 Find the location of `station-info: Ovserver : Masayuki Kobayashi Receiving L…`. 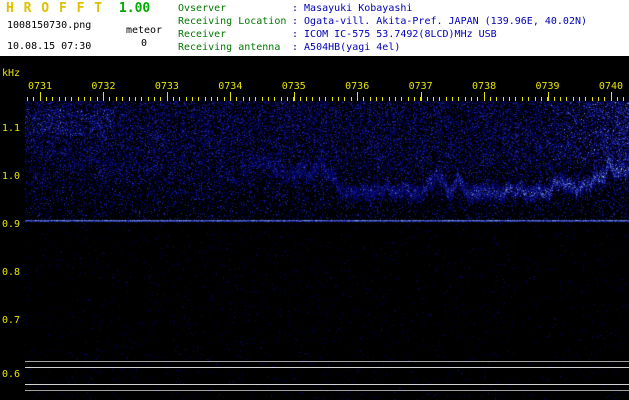

station-info: Ovserver : Masayuki Kobayashi Receiving L… is located at coordinates (382, 28).